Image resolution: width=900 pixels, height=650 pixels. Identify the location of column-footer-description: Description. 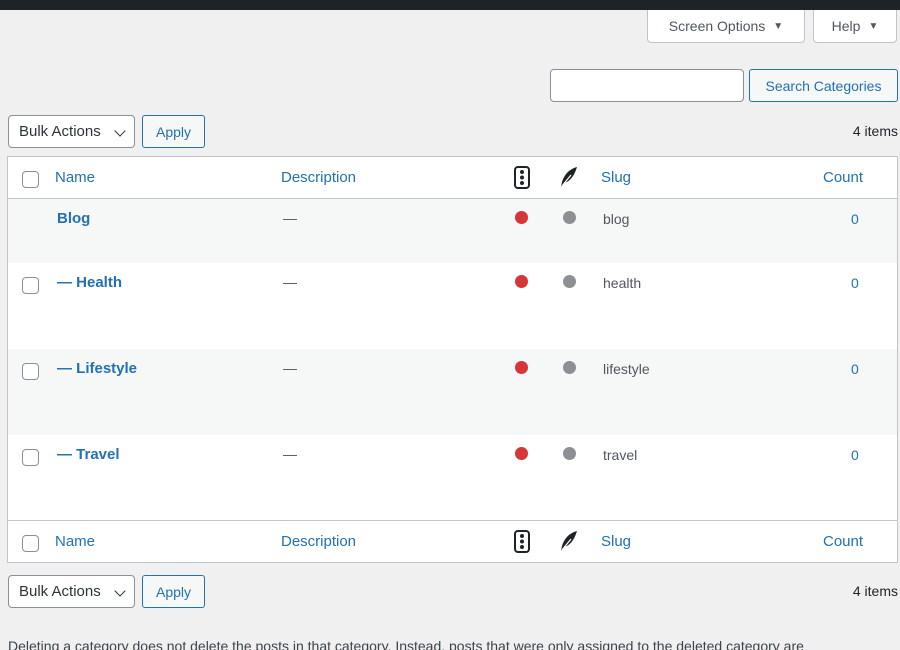
(318, 541).